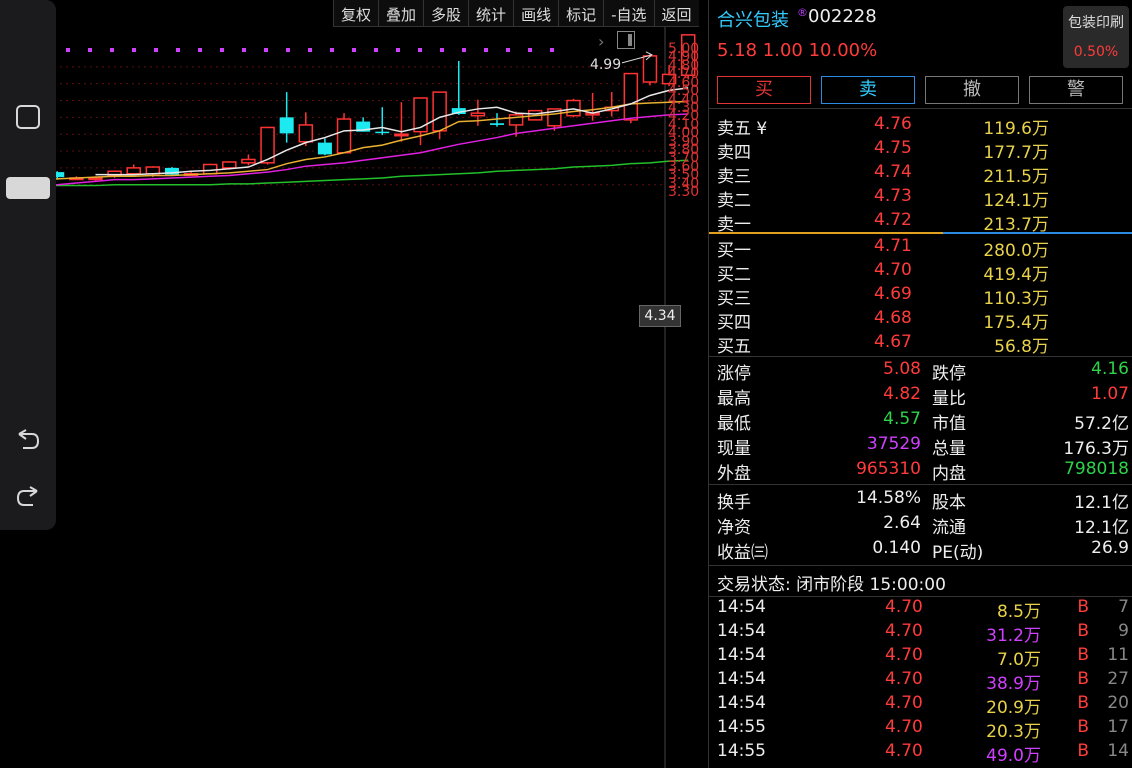 Image resolution: width=1132 pixels, height=768 pixels. I want to click on stat-row: 最高 4.82 量比 1.07, so click(923, 396).